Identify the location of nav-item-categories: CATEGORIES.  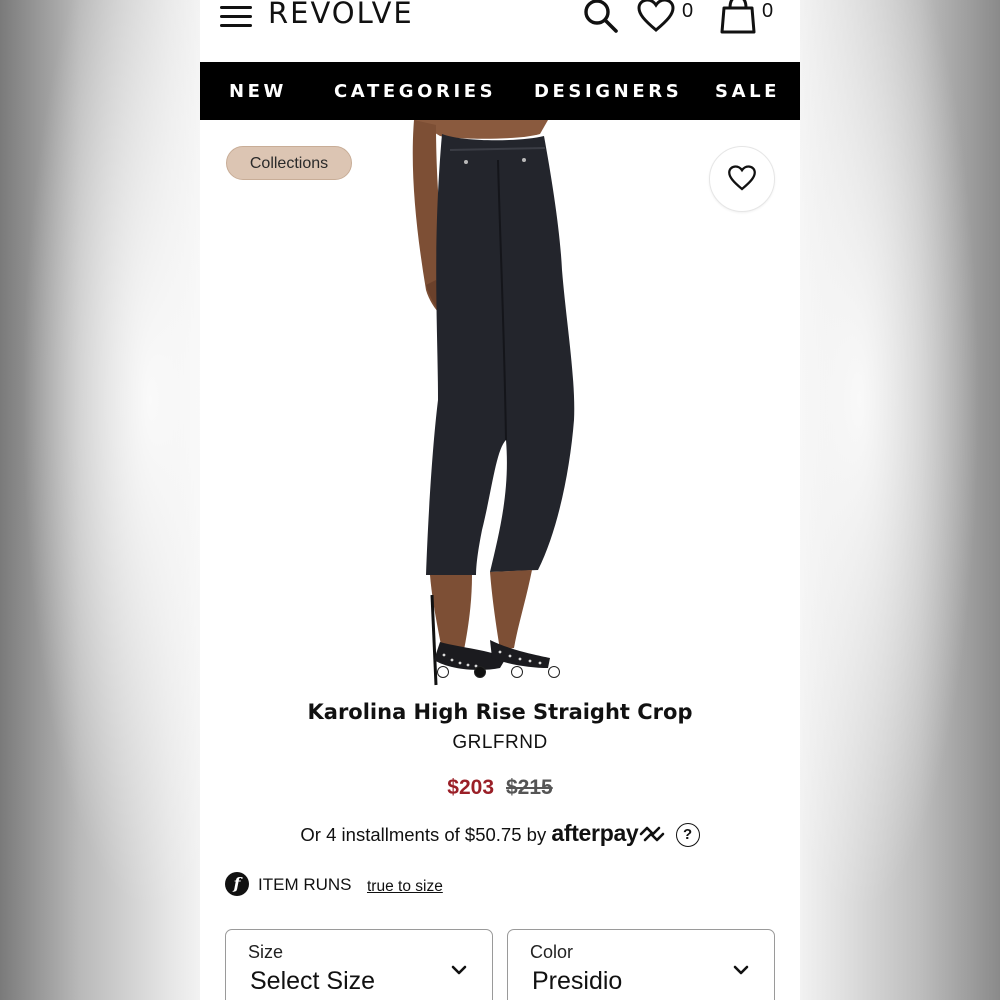
(415, 91).